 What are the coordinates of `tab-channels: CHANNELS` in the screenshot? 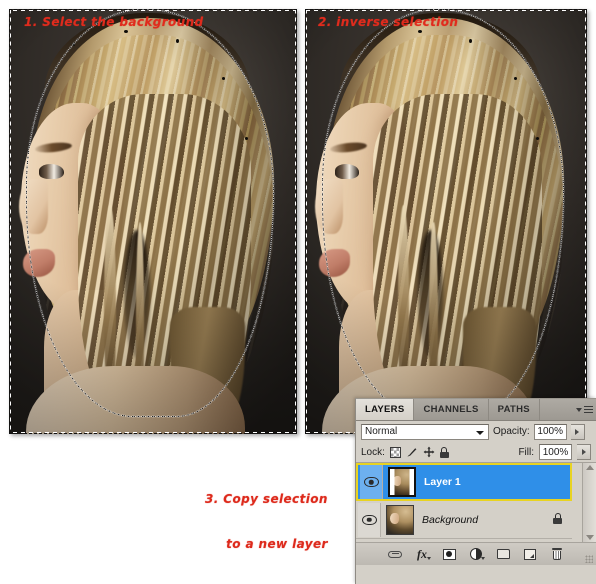 It's located at (451, 409).